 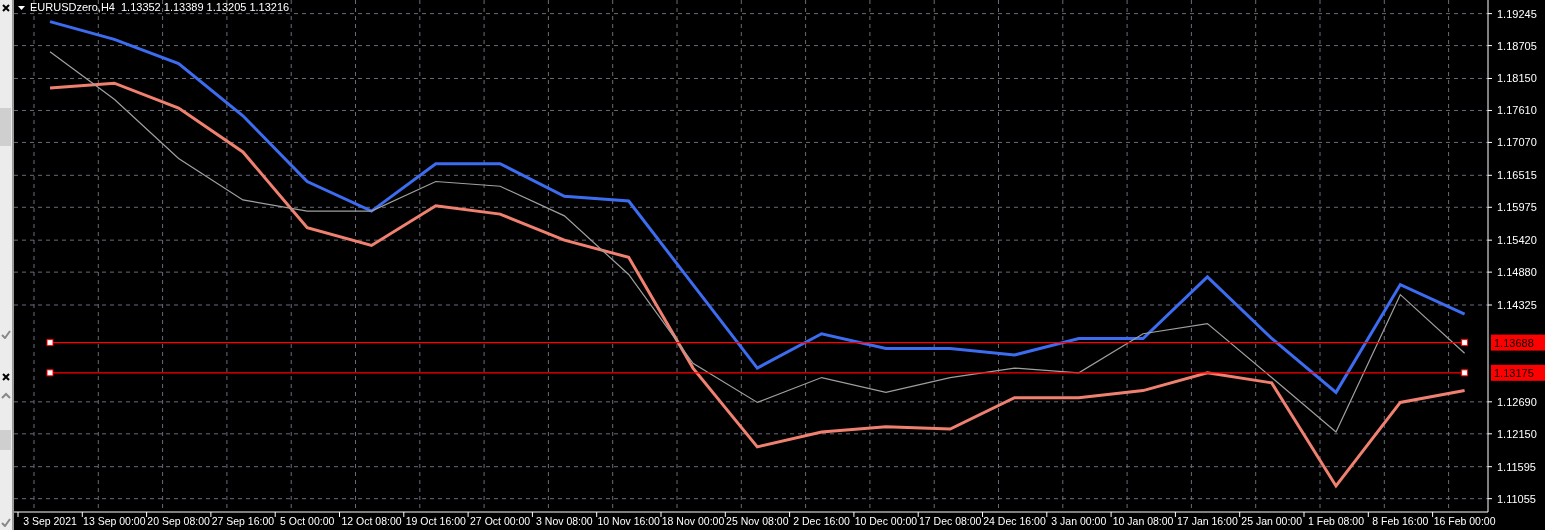 What do you see at coordinates (50, 521) in the screenshot?
I see `axis-label: 3 Sep 2021` at bounding box center [50, 521].